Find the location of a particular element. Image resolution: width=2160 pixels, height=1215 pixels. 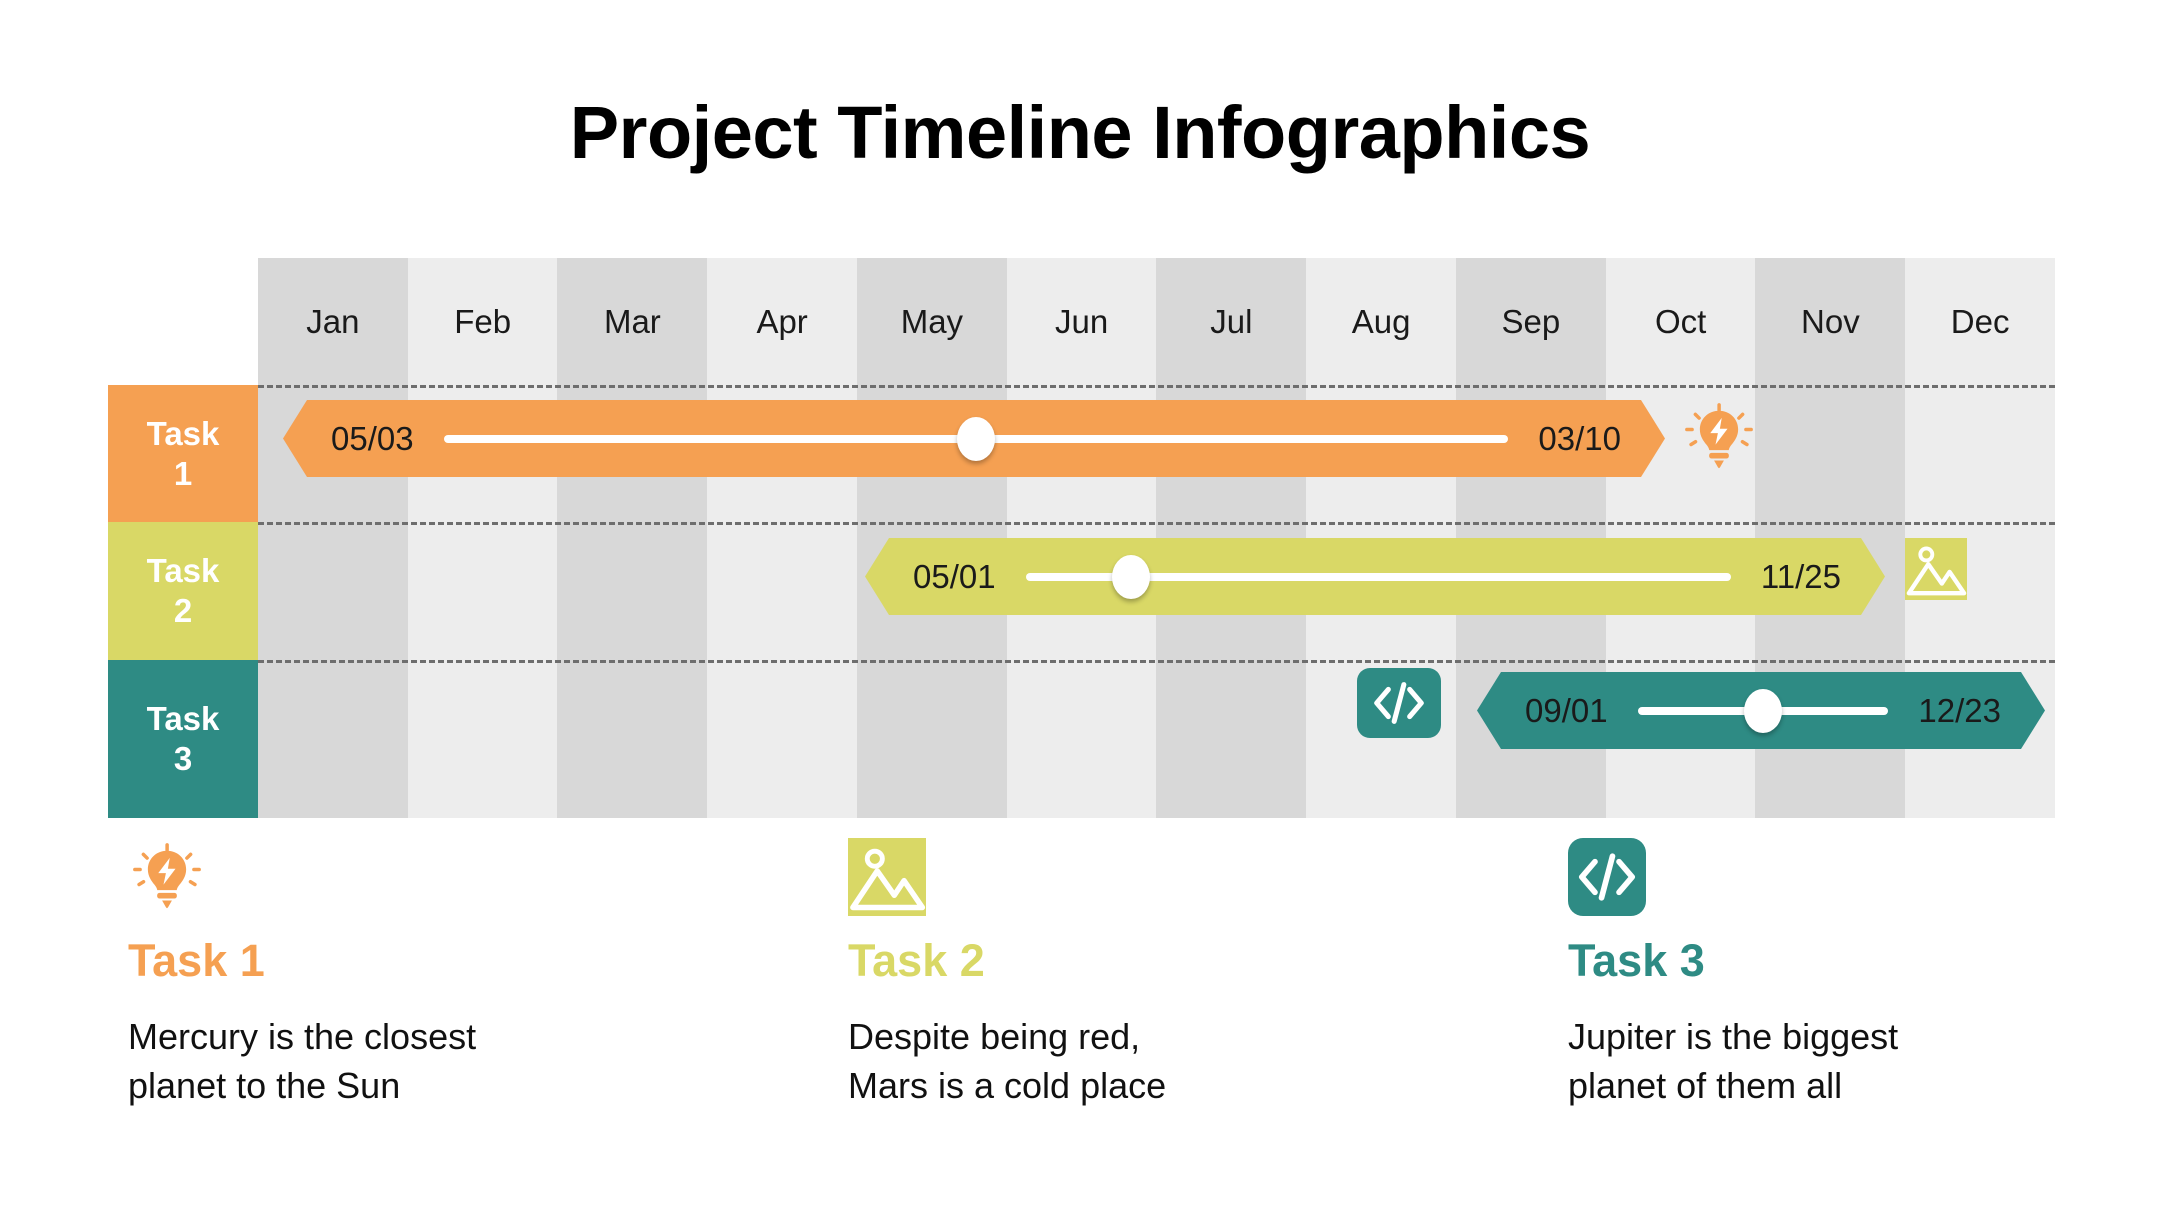

task-label-1: Task 1 is located at coordinates (183, 453).